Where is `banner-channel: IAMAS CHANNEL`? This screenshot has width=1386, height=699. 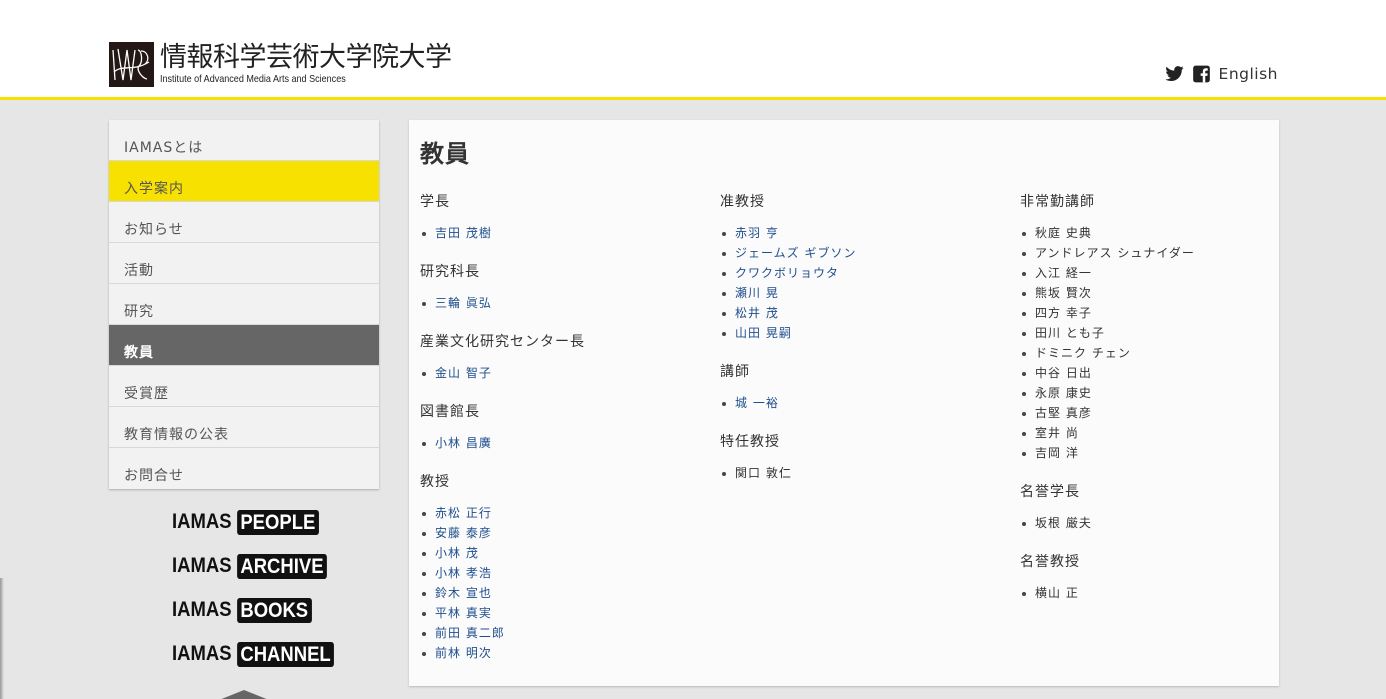 banner-channel: IAMAS CHANNEL is located at coordinates (253, 654).